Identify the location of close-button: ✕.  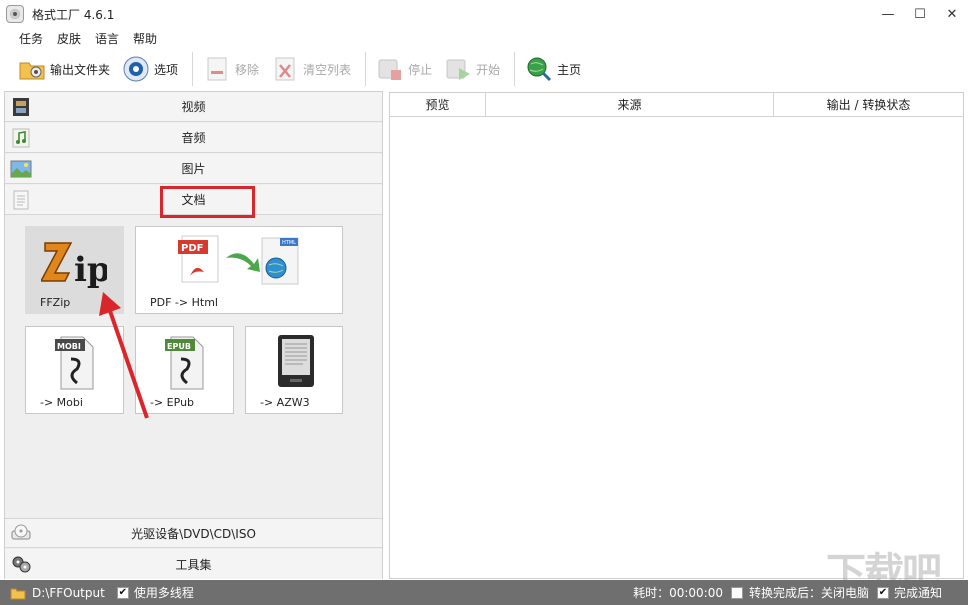
(952, 14).